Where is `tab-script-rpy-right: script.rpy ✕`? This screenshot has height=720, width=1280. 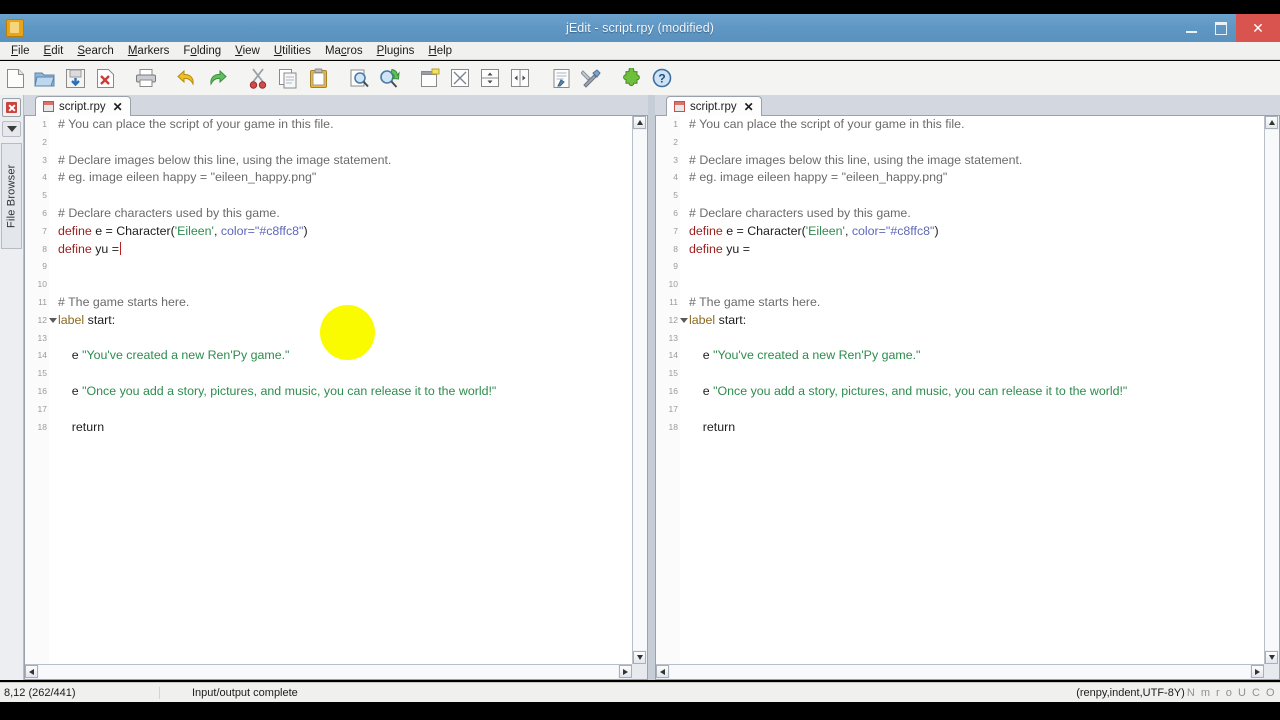 tab-script-rpy-right: script.rpy ✕ is located at coordinates (714, 106).